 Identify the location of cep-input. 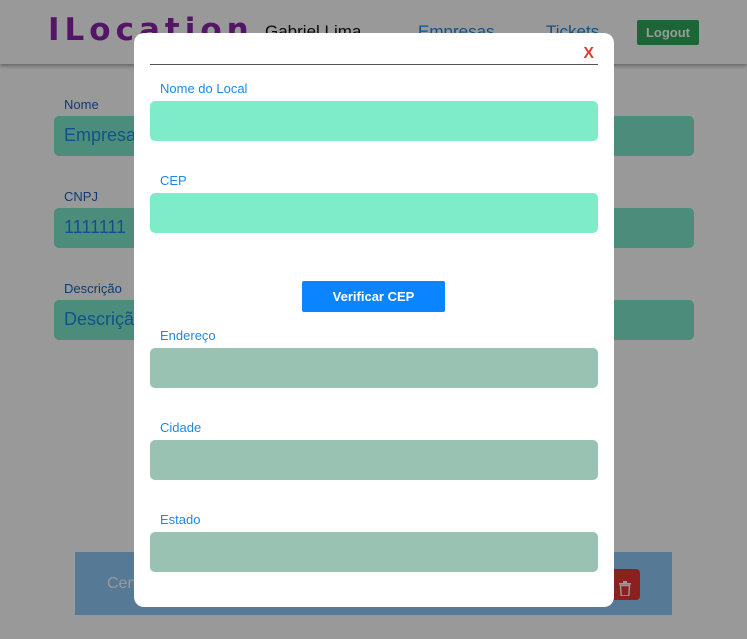
(374, 213).